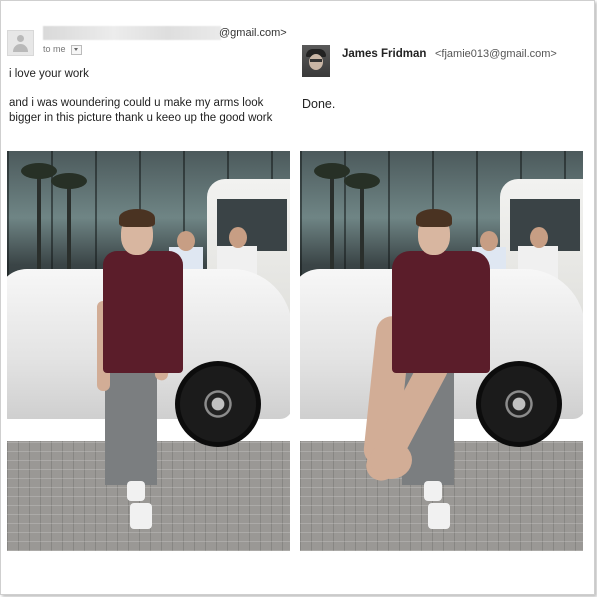  Describe the element at coordinates (131, 425) in the screenshot. I see `jeans` at that location.